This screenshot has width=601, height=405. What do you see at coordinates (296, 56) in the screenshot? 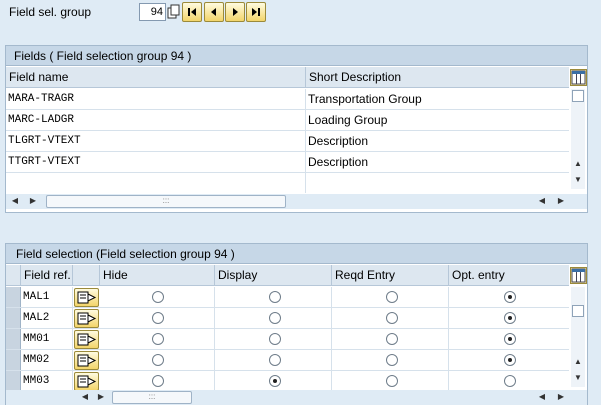
I see `fields-panel-title: Fields ( Field selection group 94 )` at bounding box center [296, 56].